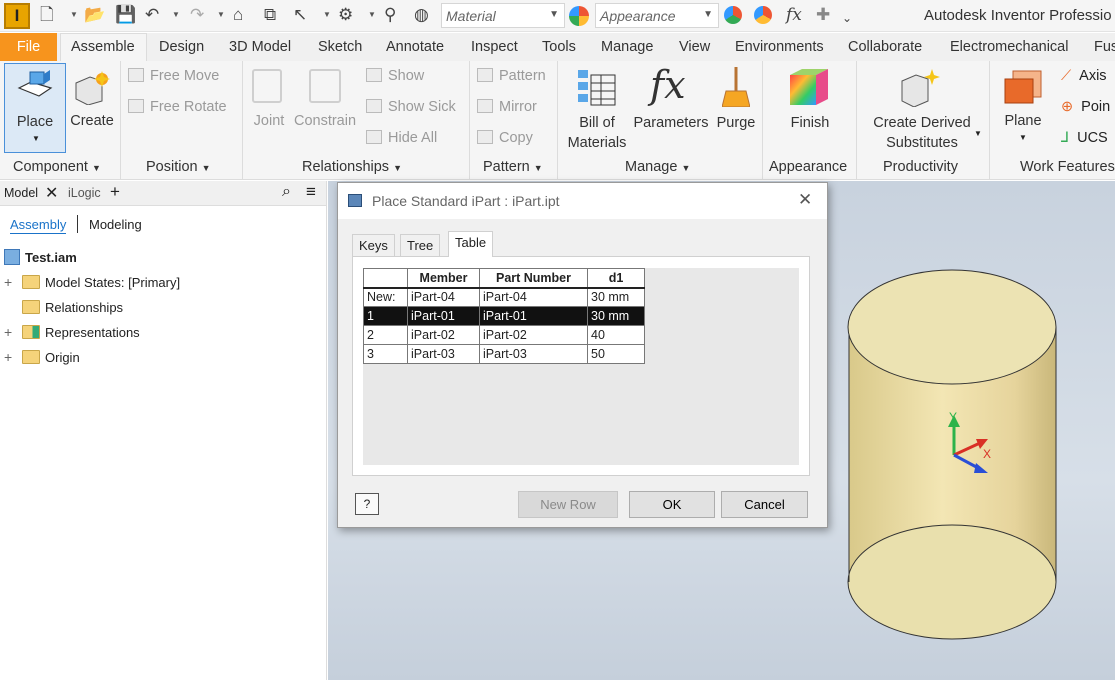 The image size is (1115, 680). What do you see at coordinates (57, 167) in the screenshot?
I see `group-component: Component ▼` at bounding box center [57, 167].